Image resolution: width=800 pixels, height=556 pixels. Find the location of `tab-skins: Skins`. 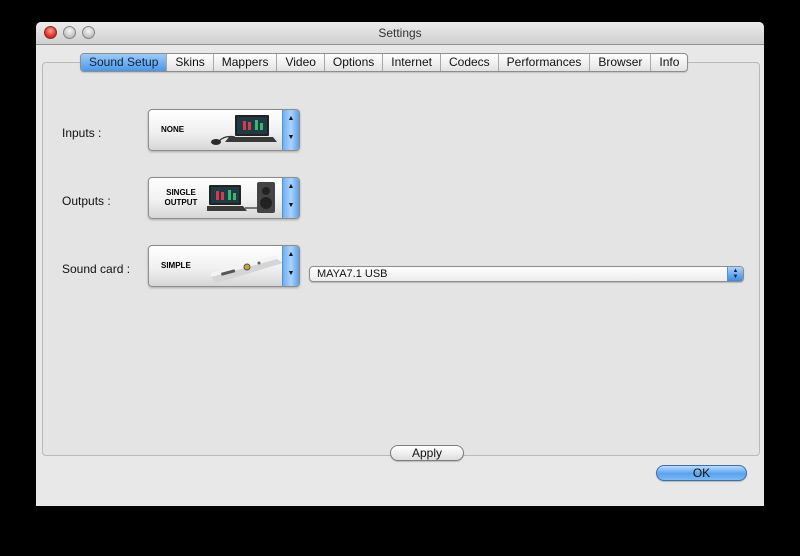

tab-skins: Skins is located at coordinates (189, 62).